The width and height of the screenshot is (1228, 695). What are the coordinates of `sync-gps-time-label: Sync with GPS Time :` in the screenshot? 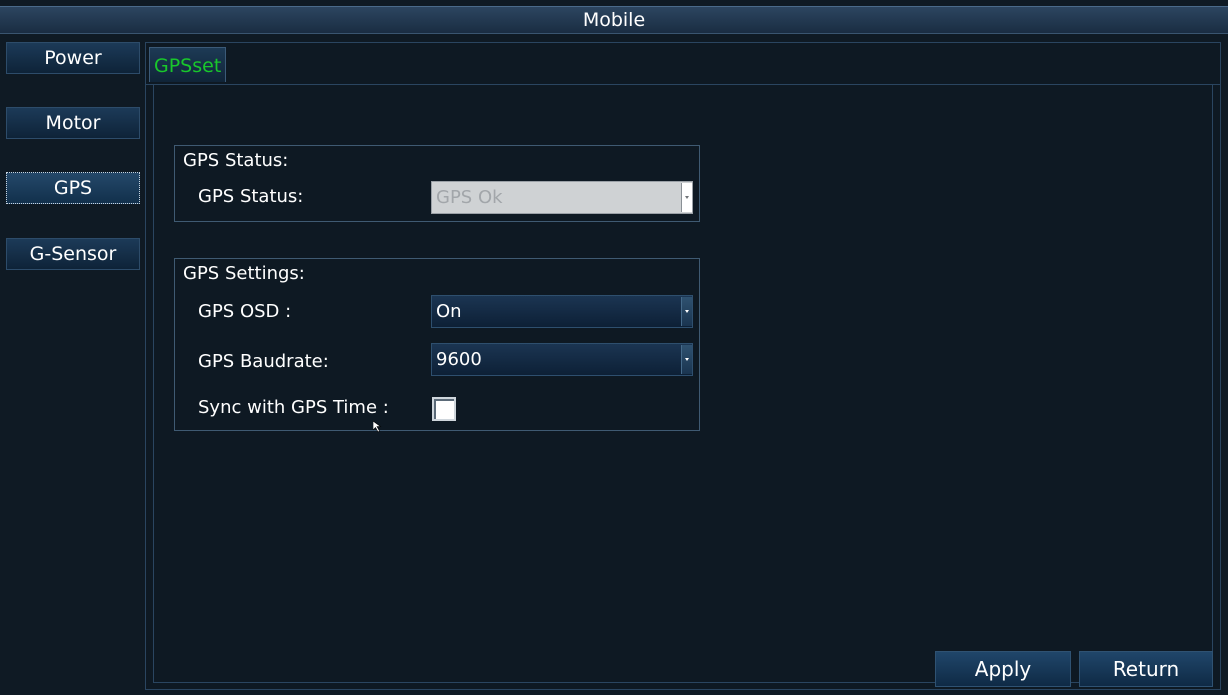 It's located at (293, 407).